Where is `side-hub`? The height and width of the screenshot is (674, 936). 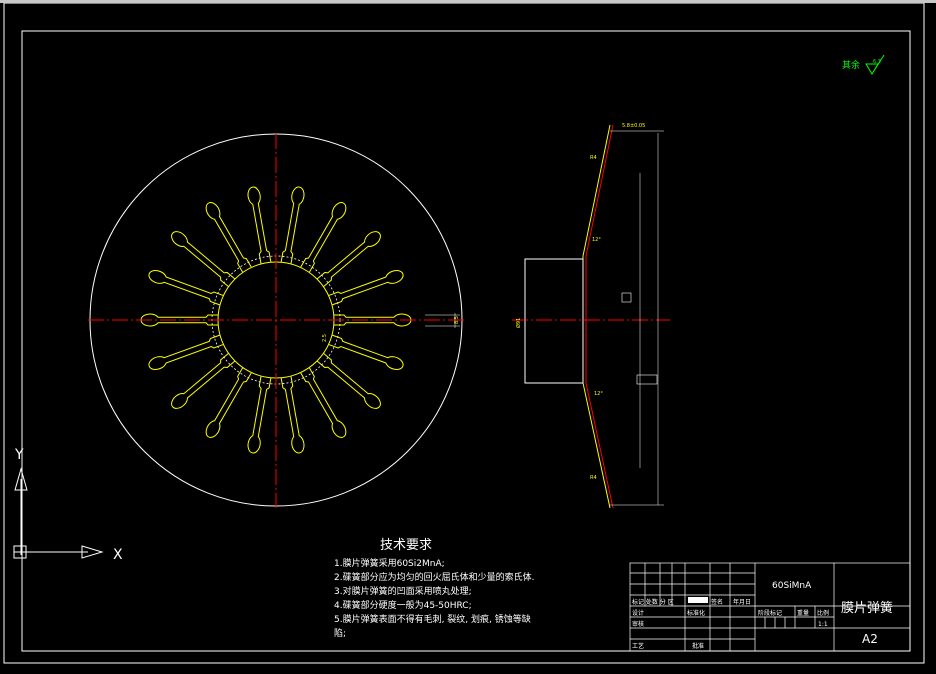 side-hub is located at coordinates (554, 321).